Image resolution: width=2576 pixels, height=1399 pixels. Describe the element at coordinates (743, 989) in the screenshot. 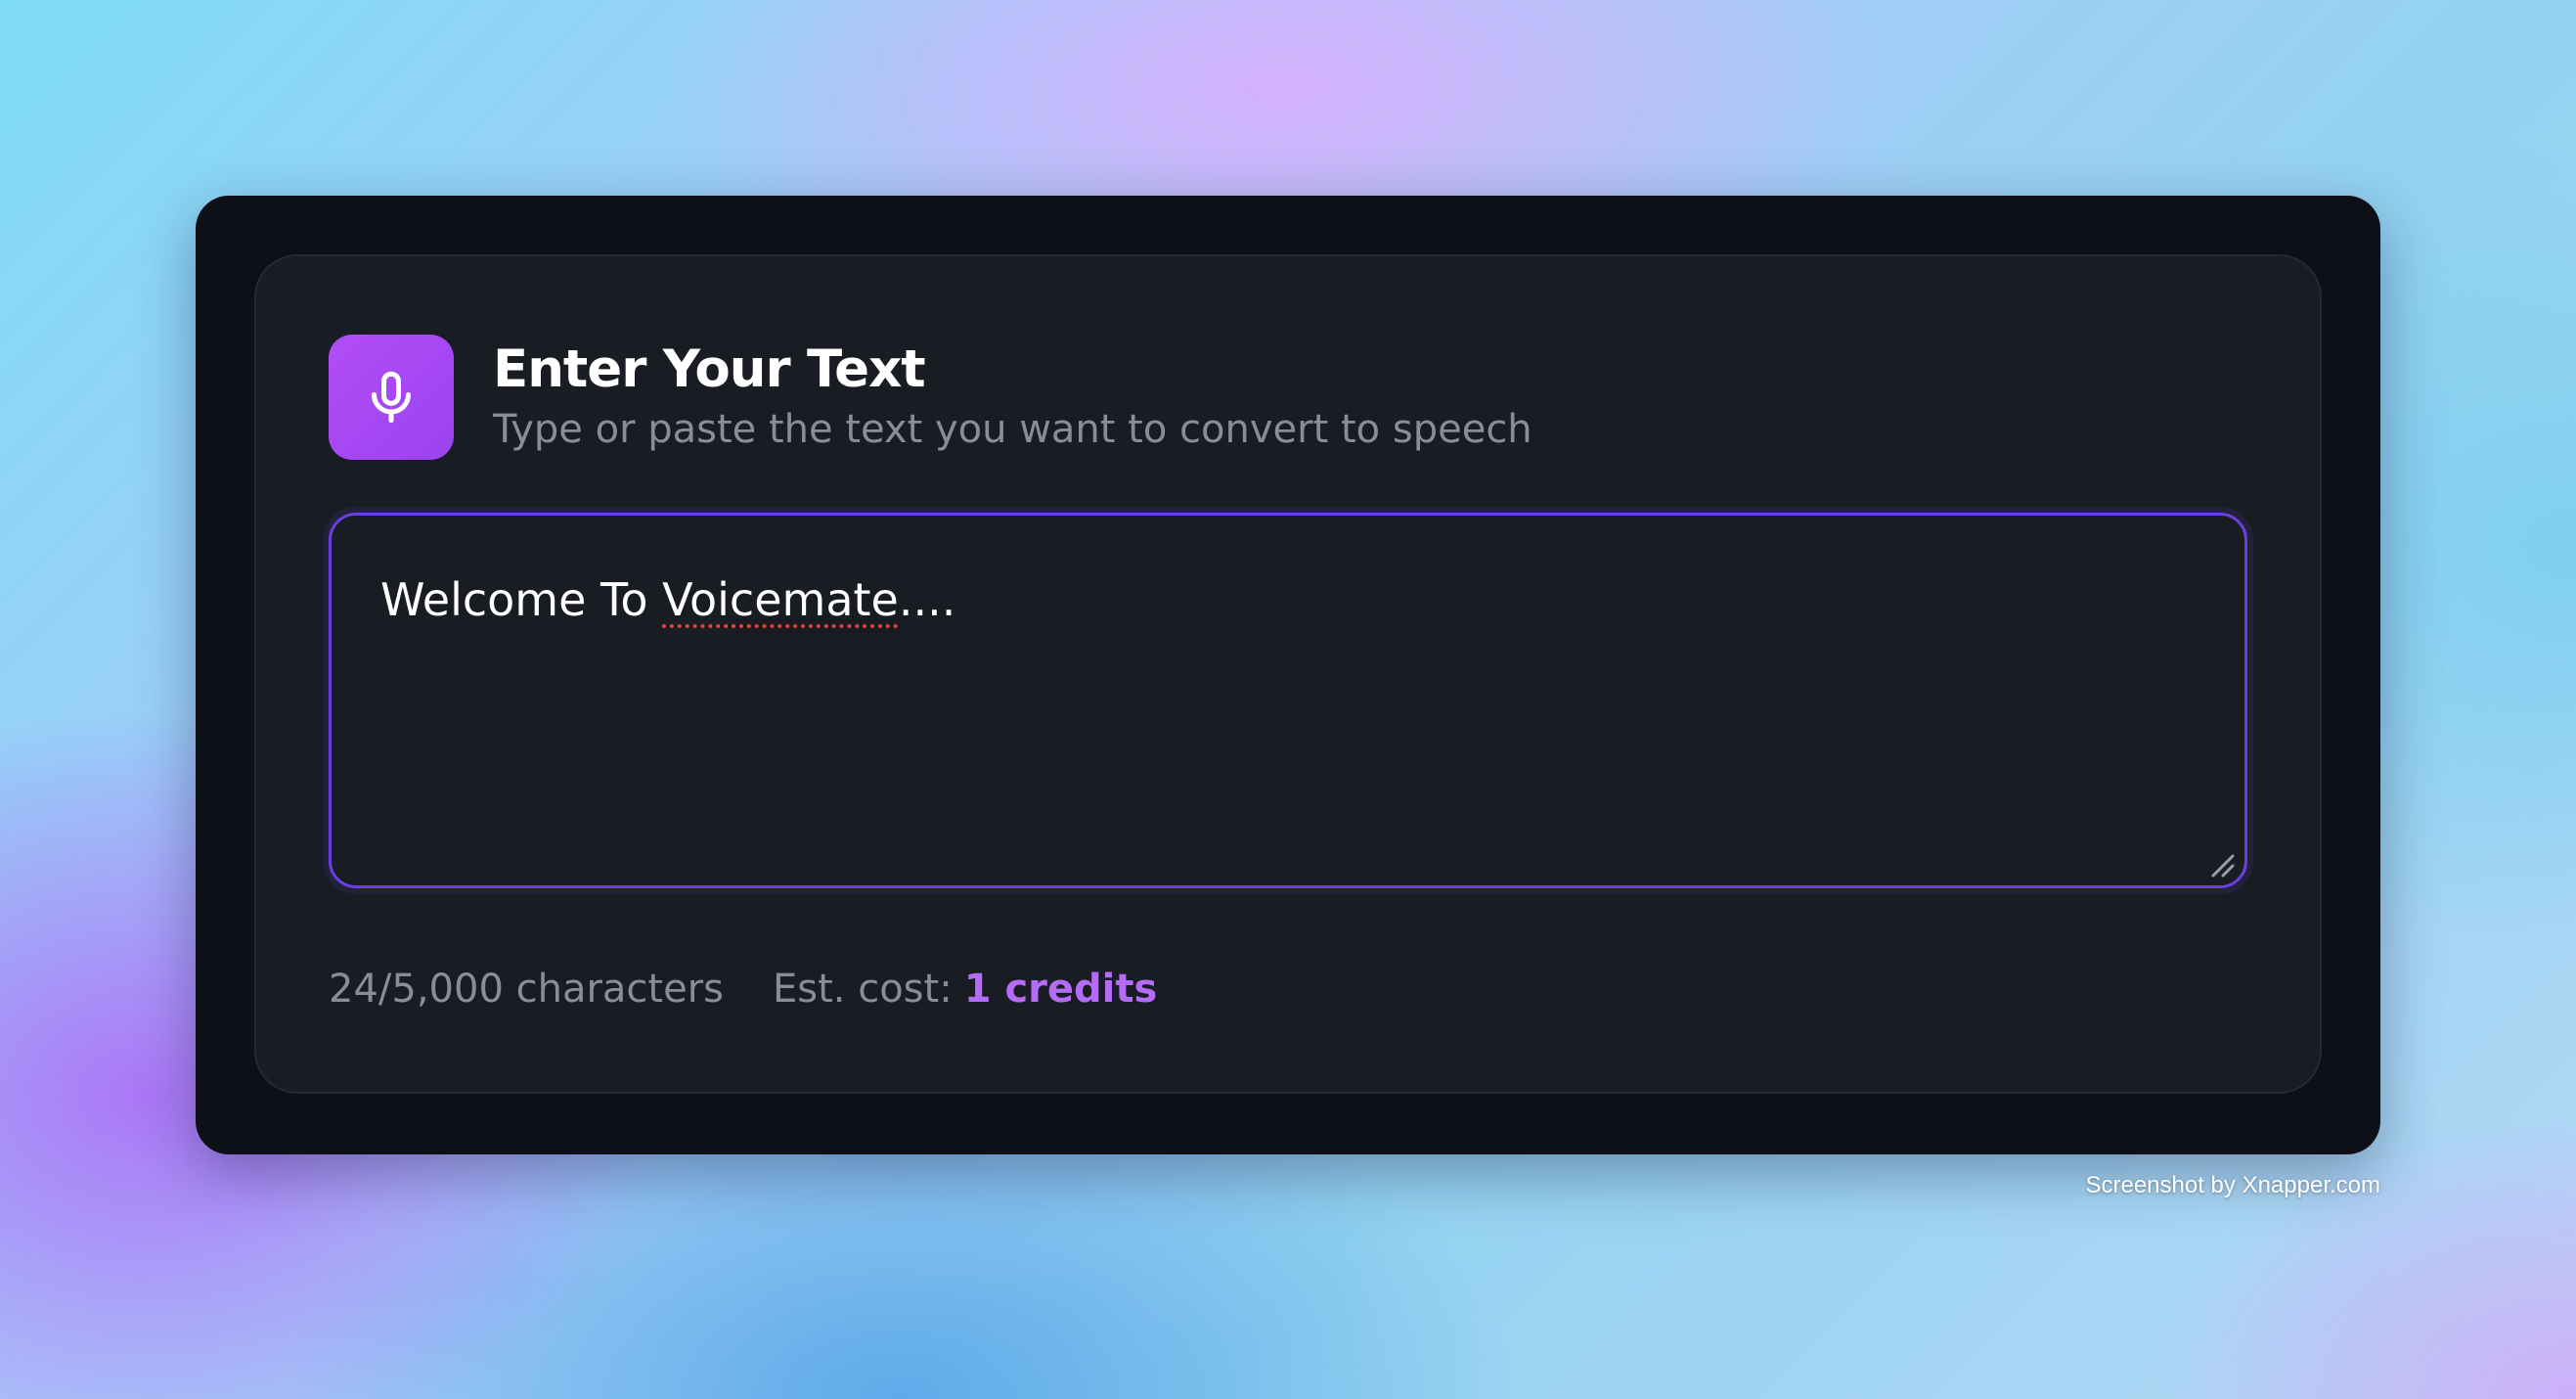

I see `card-footer: 24/5,000 characters Est. cost: 1 credits` at that location.